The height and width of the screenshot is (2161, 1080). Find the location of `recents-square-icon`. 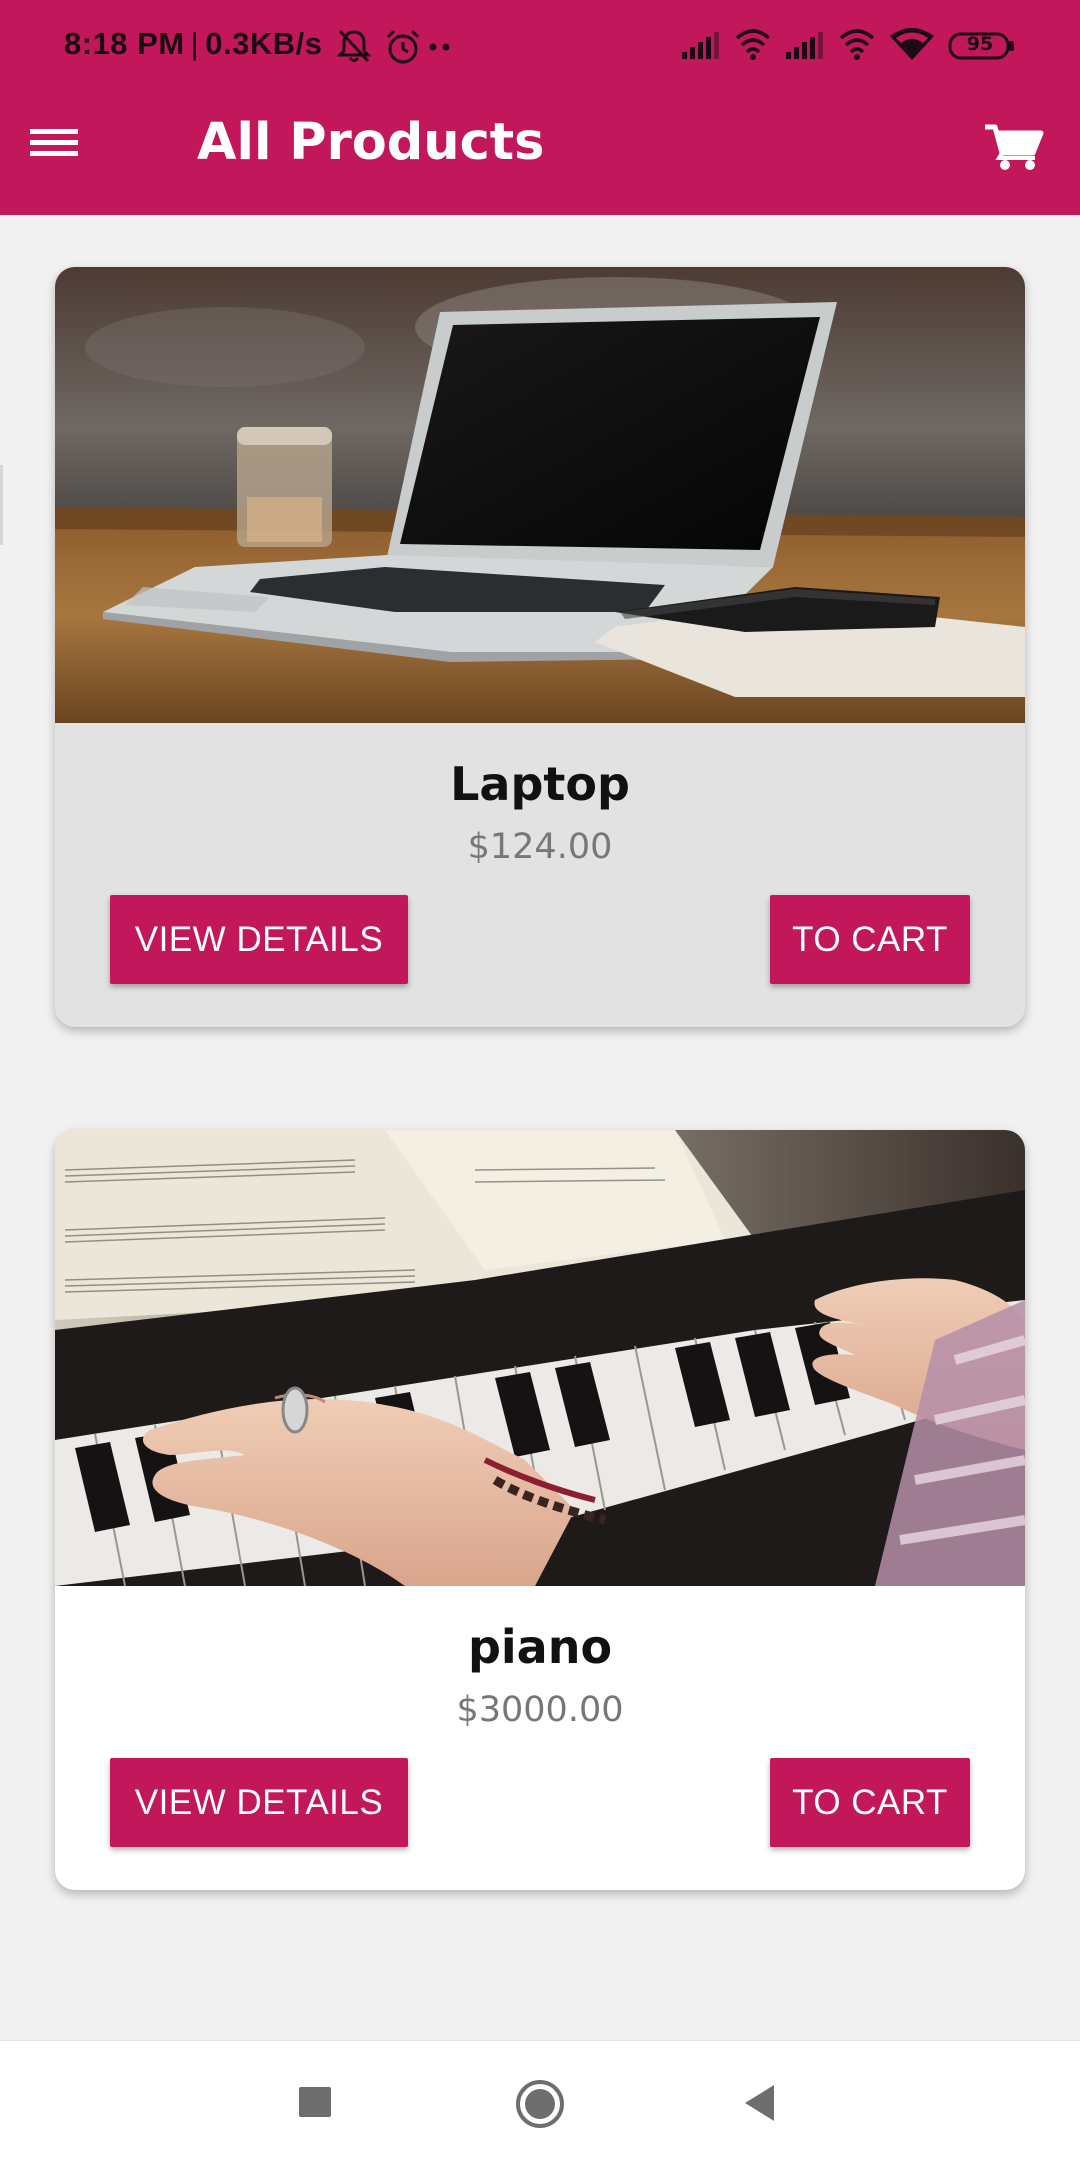

recents-square-icon is located at coordinates (315, 2102).